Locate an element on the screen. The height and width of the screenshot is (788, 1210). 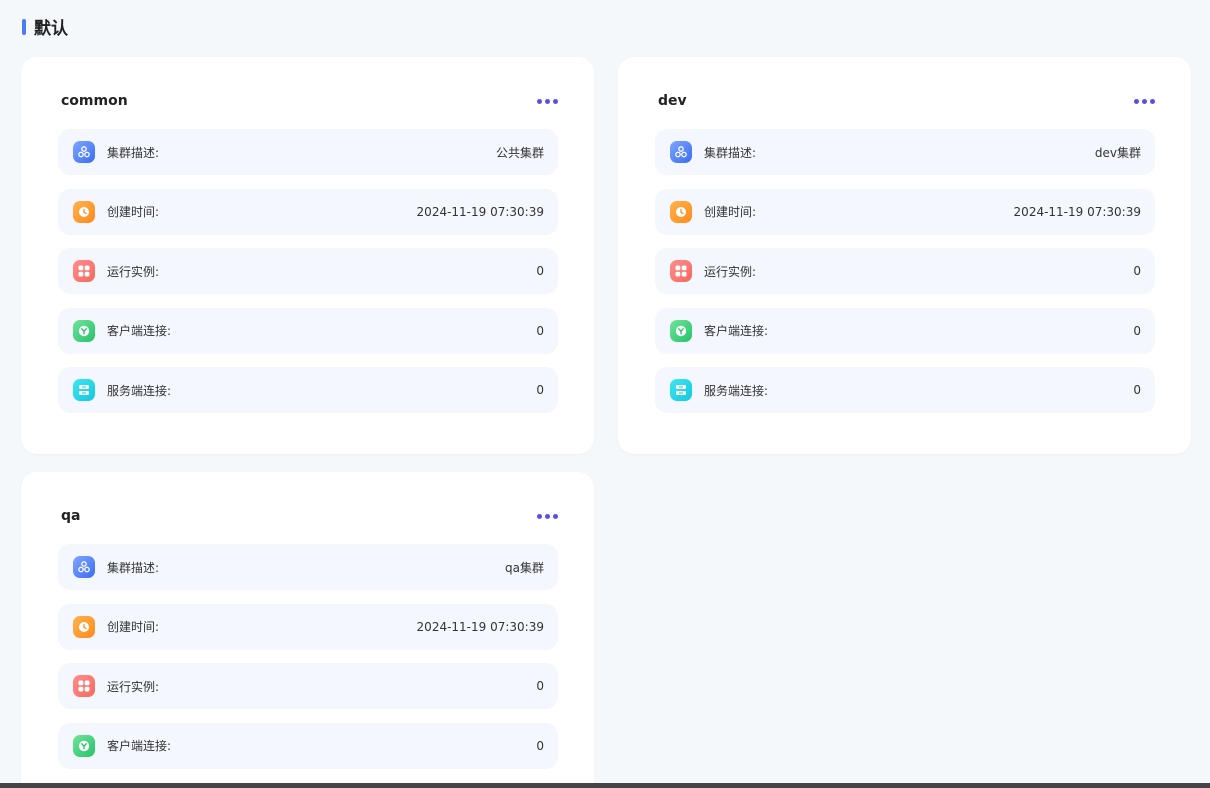
cluster-name: qa is located at coordinates (71, 516).